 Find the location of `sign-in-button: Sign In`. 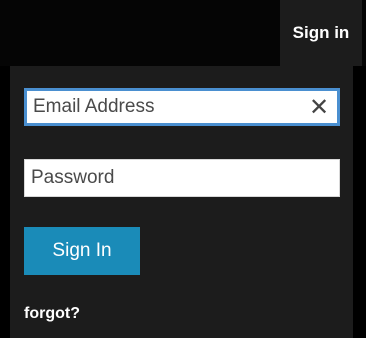

sign-in-button: Sign In is located at coordinates (82, 251).